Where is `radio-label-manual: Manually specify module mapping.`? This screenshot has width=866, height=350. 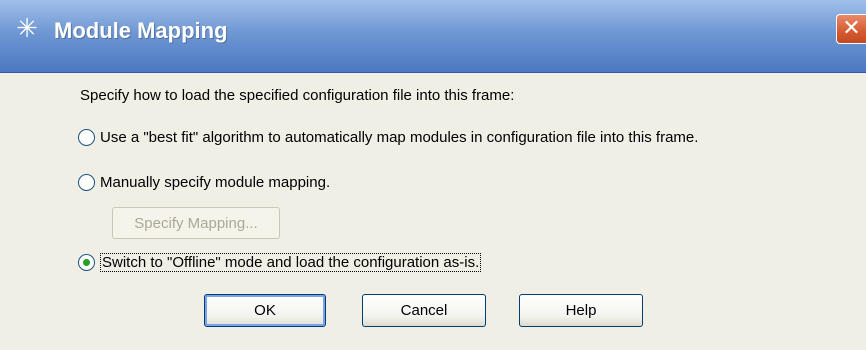 radio-label-manual: Manually specify module mapping. is located at coordinates (215, 182).